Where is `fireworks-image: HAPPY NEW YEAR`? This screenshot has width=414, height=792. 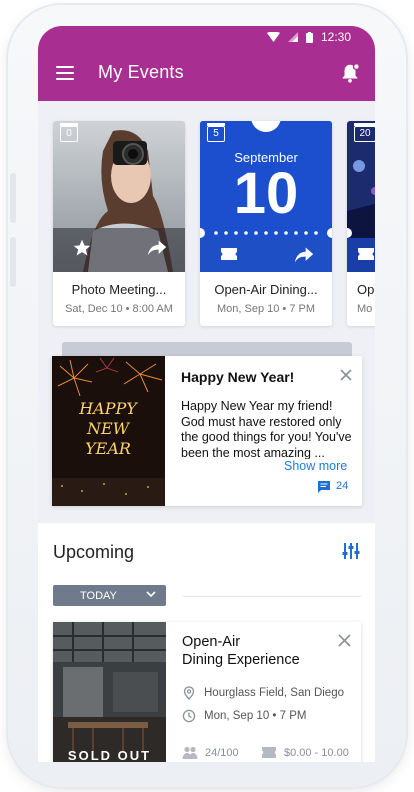 fireworks-image: HAPPY NEW YEAR is located at coordinates (108, 431).